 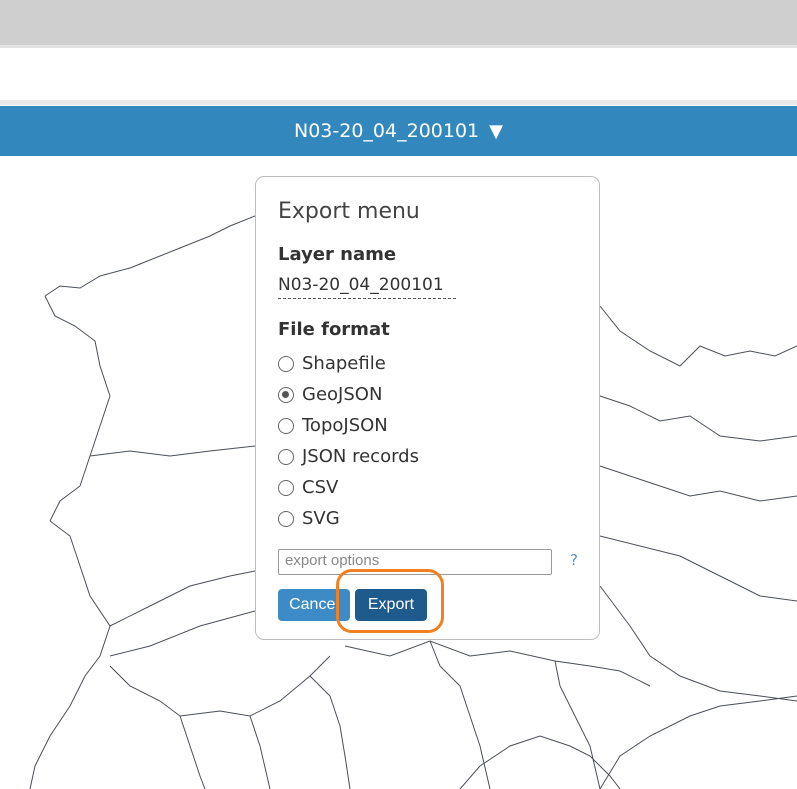 What do you see at coordinates (398, 24) in the screenshot?
I see `browser-tab-bar` at bounding box center [398, 24].